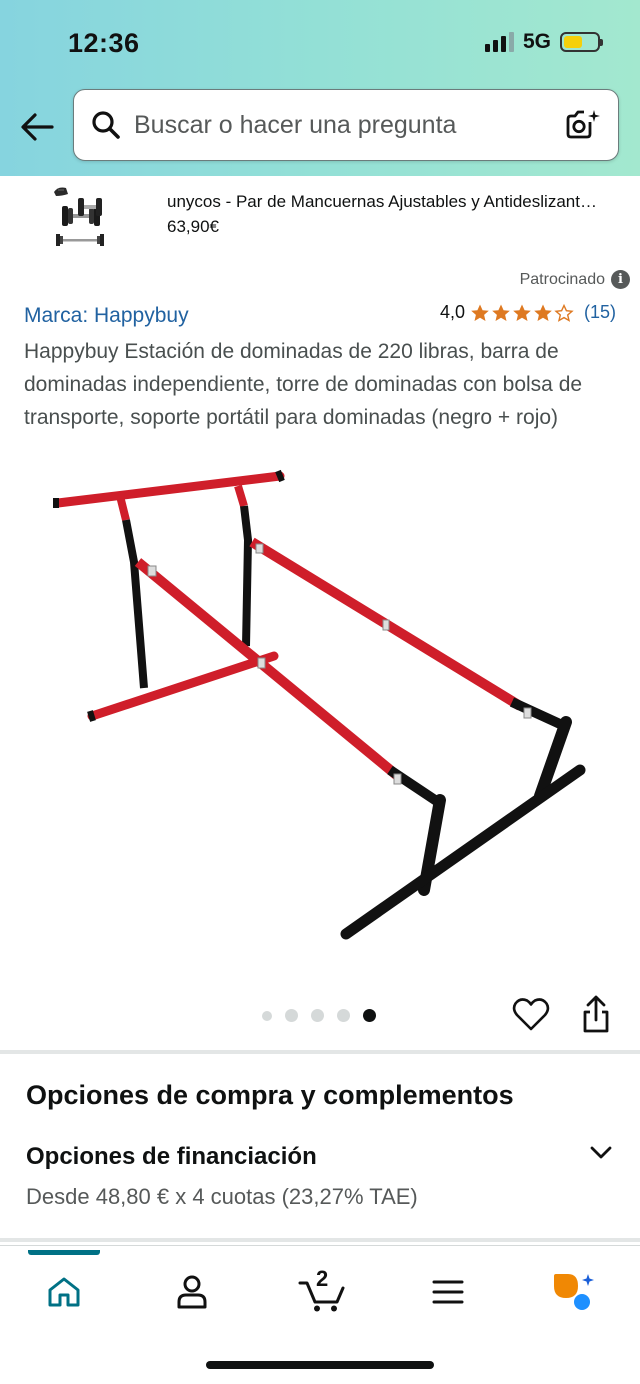 The width and height of the screenshot is (640, 1384). Describe the element at coordinates (171, 1157) in the screenshot. I see `financing-options-title: Opciones de financiación` at that location.